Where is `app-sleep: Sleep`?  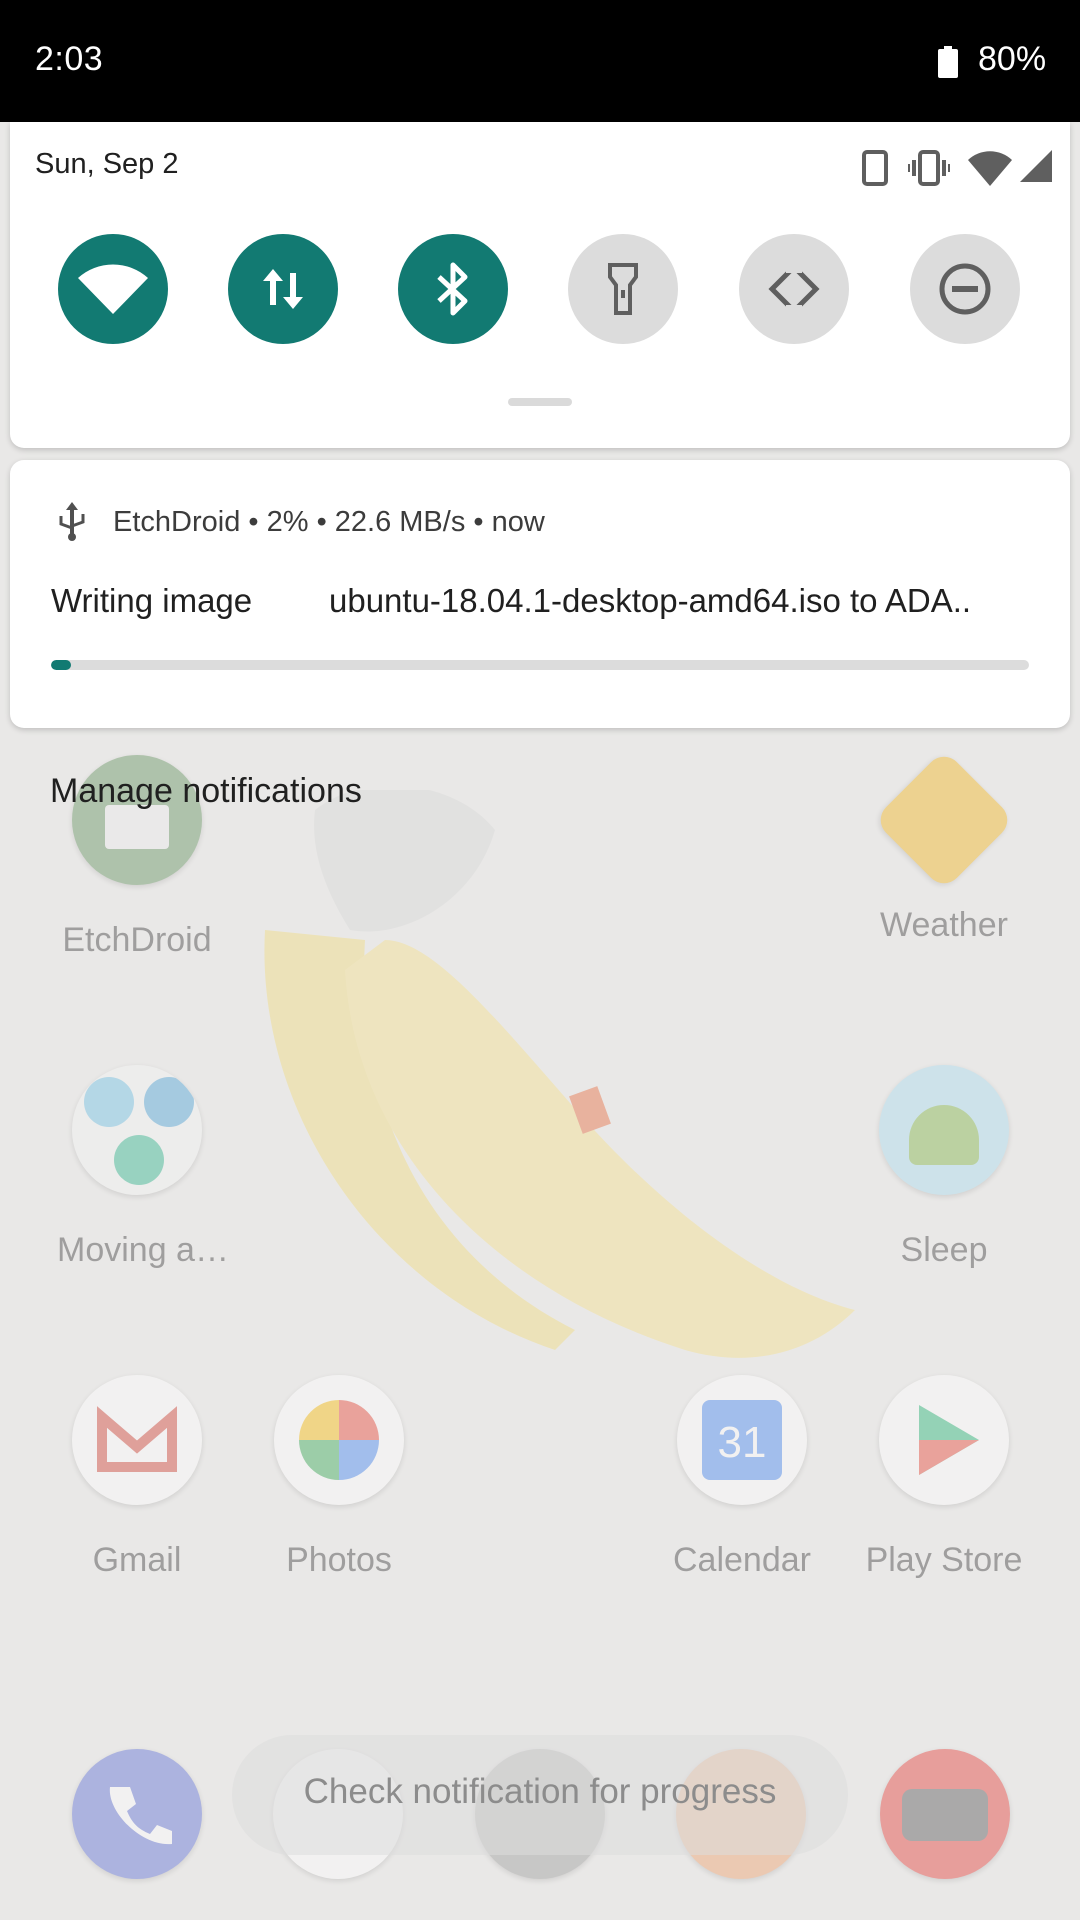 app-sleep: Sleep is located at coordinates (944, 1167).